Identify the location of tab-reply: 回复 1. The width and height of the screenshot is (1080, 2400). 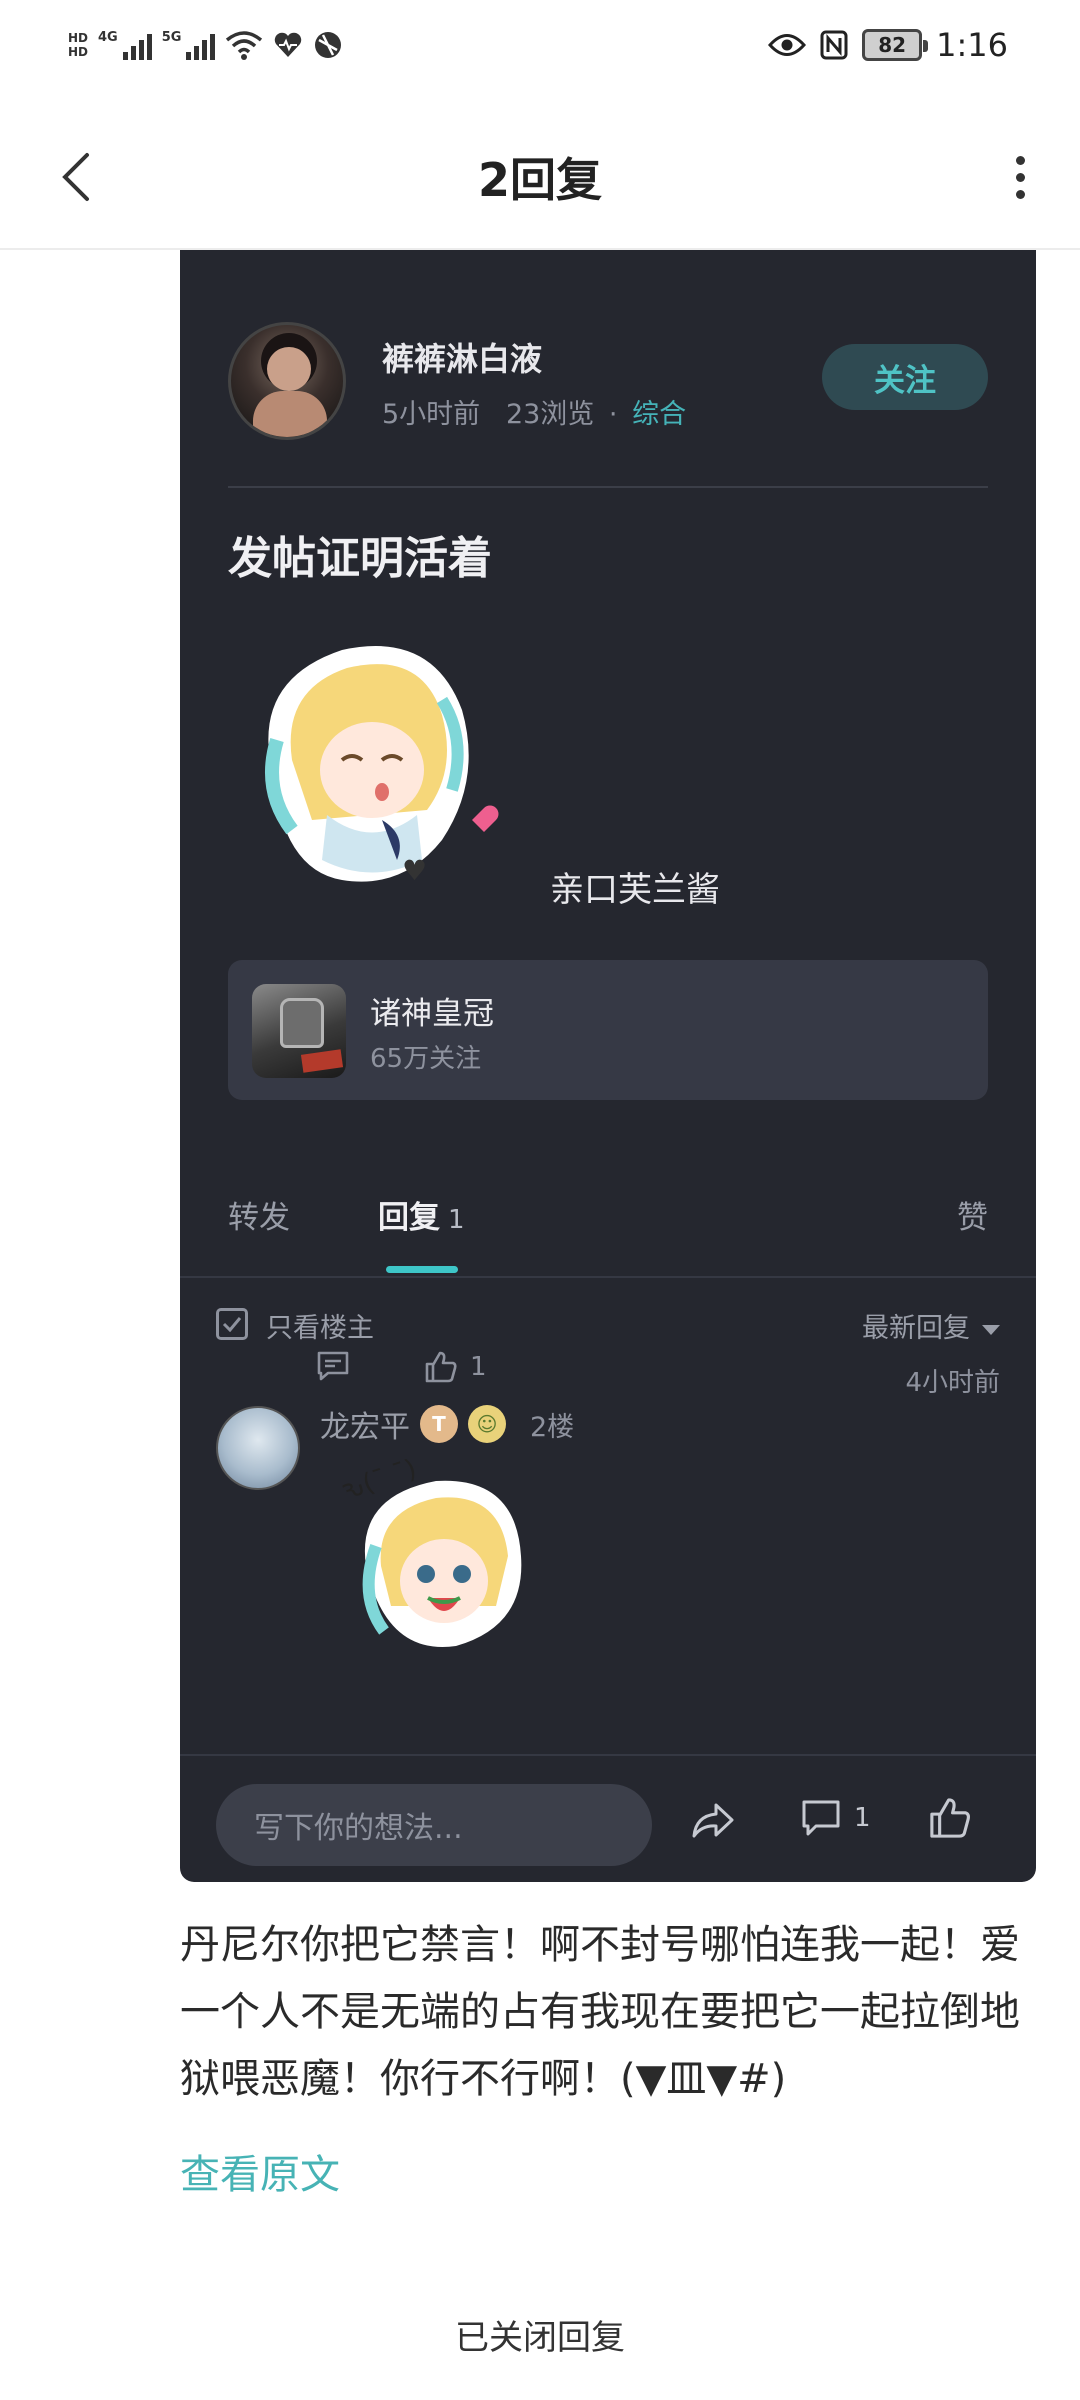
(421, 1214).